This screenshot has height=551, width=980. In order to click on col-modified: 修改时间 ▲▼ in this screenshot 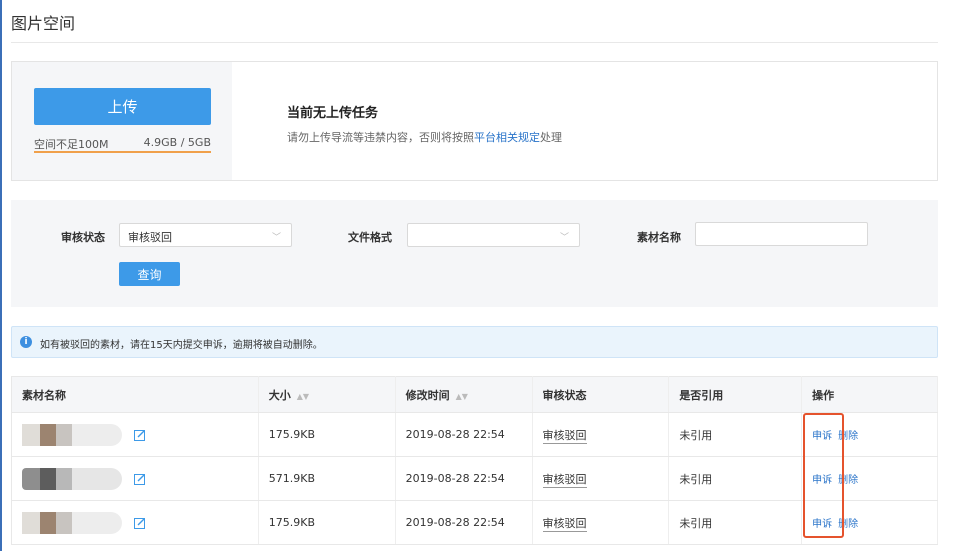, I will do `click(464, 394)`.